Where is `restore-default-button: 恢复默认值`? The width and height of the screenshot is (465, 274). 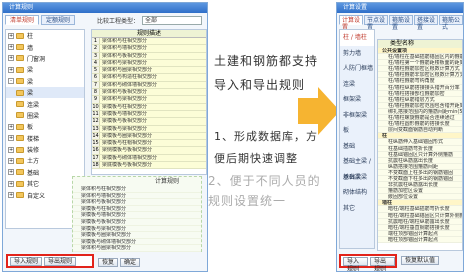
restore-default-button: 恢复默认值 is located at coordinates (420, 260).